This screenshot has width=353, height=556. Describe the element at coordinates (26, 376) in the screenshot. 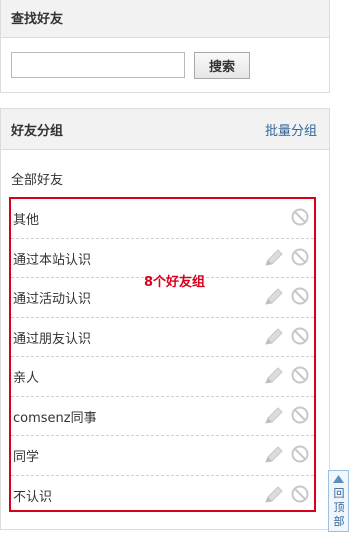

I see `group-item-label: 亲人` at that location.